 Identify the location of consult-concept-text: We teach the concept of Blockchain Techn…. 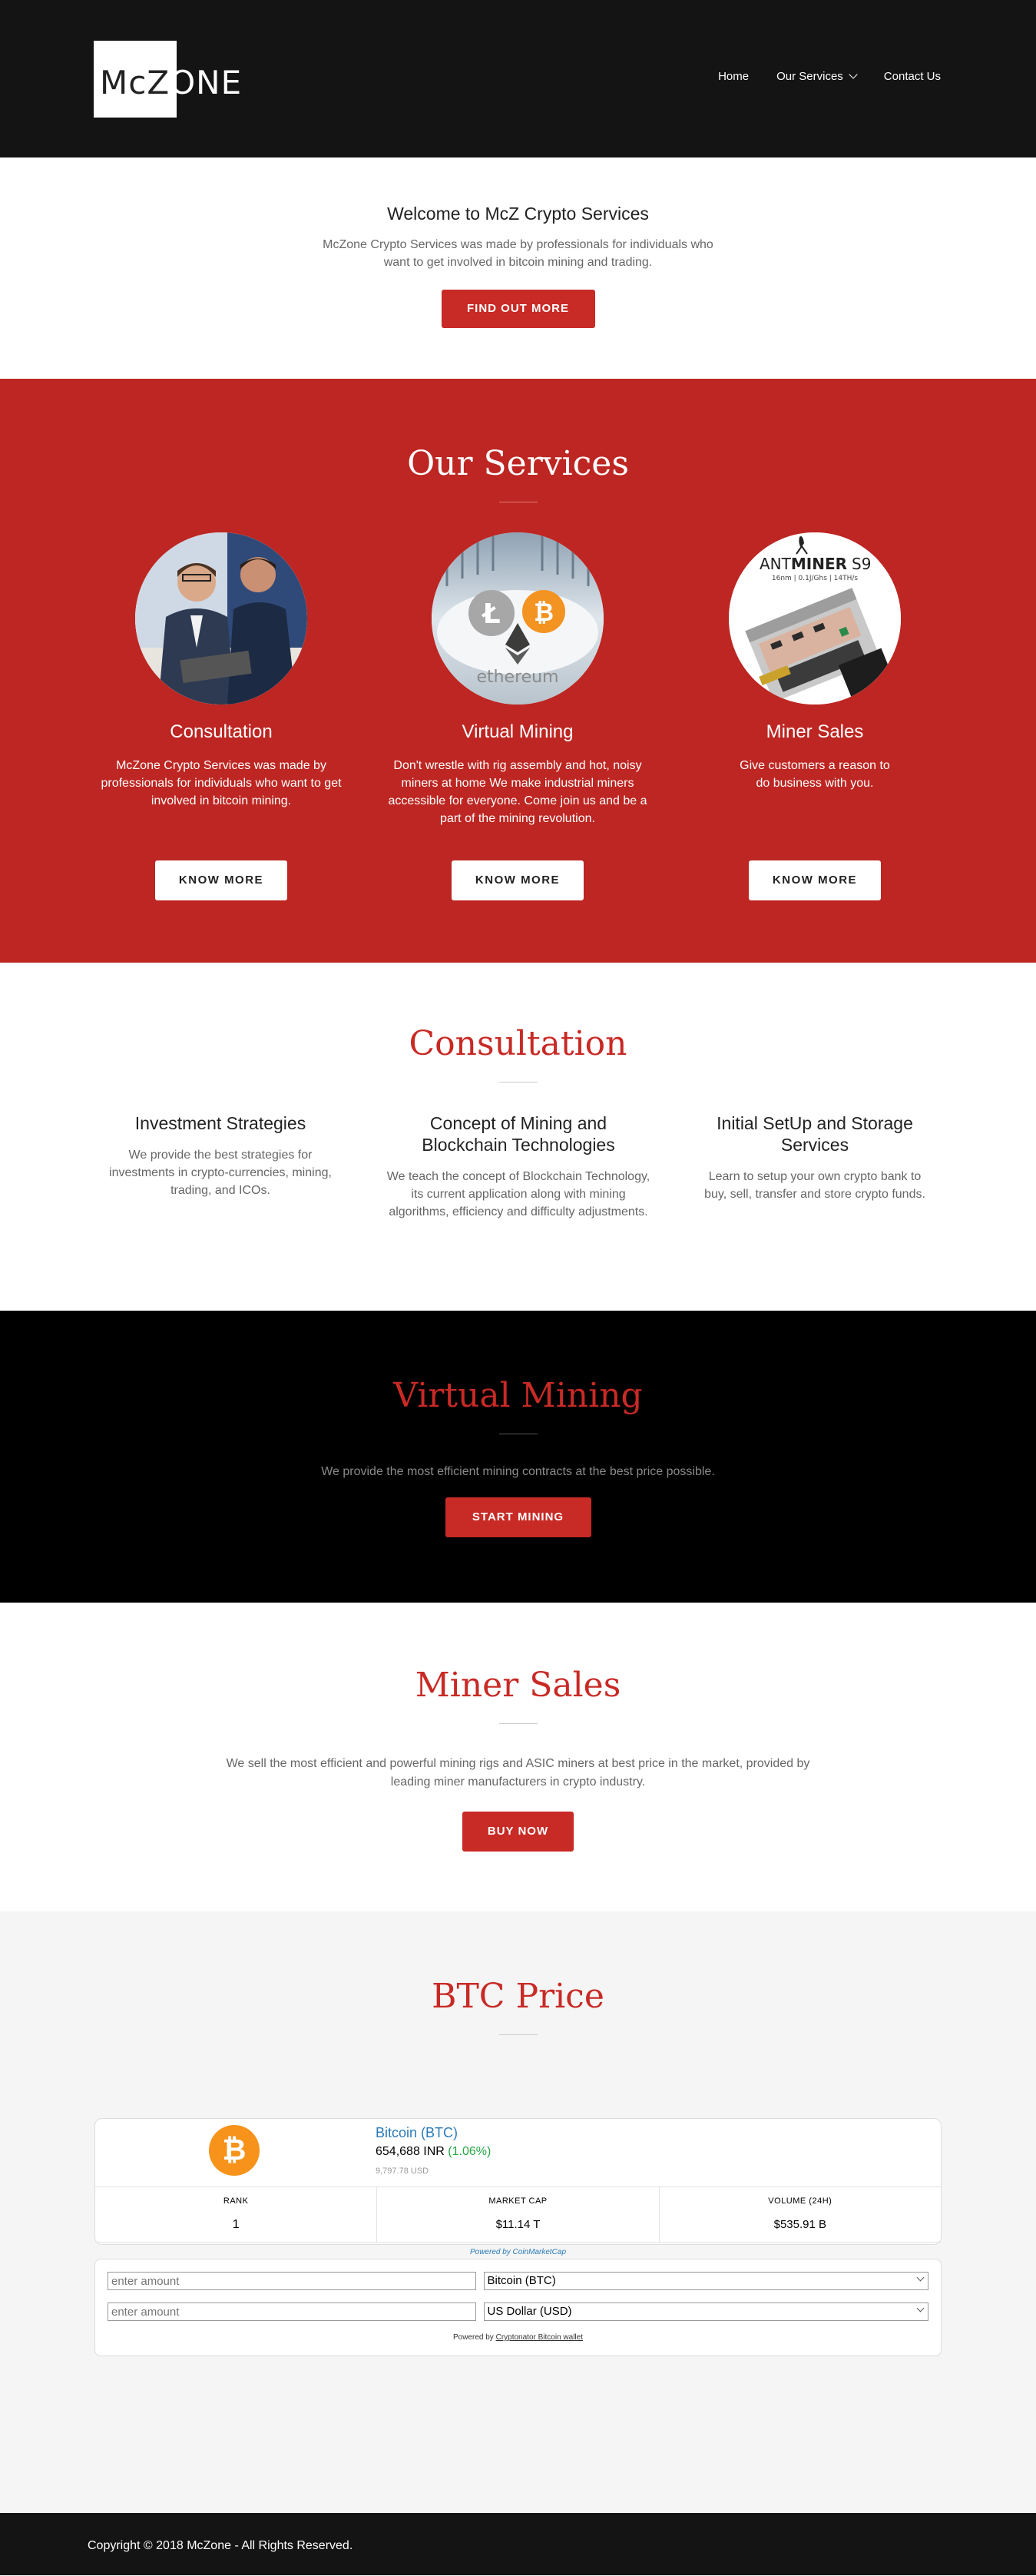
(518, 1194).